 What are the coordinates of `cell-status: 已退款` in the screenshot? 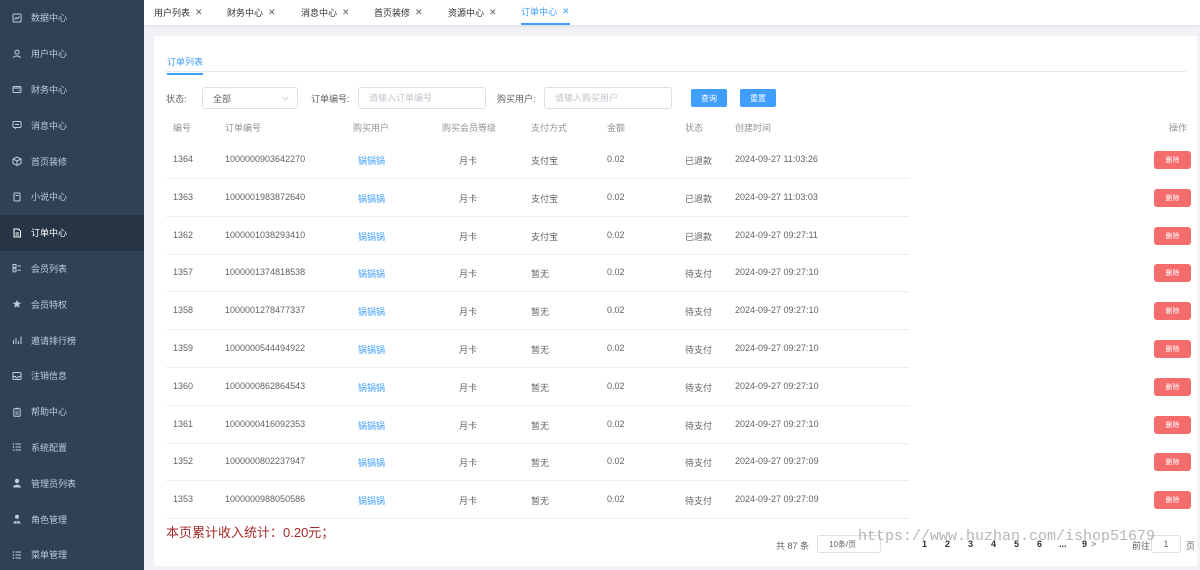 It's located at (699, 161).